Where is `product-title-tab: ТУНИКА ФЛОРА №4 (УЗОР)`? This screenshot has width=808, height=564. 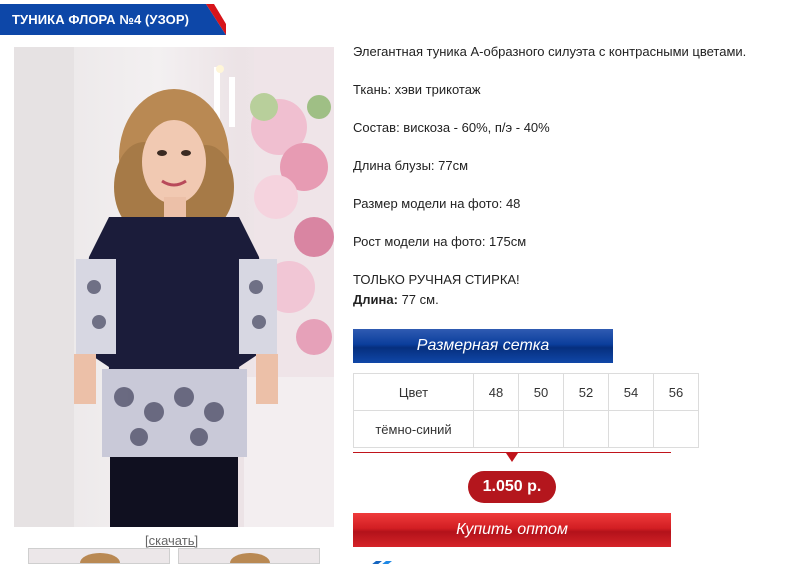
product-title-tab: ТУНИКА ФЛОРА №4 (УЗОР) is located at coordinates (113, 19).